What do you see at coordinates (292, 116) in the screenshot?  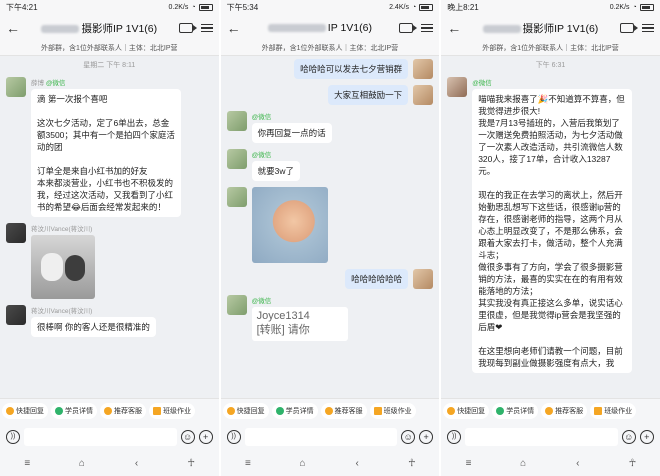 I see `sender-name: @微信` at bounding box center [292, 116].